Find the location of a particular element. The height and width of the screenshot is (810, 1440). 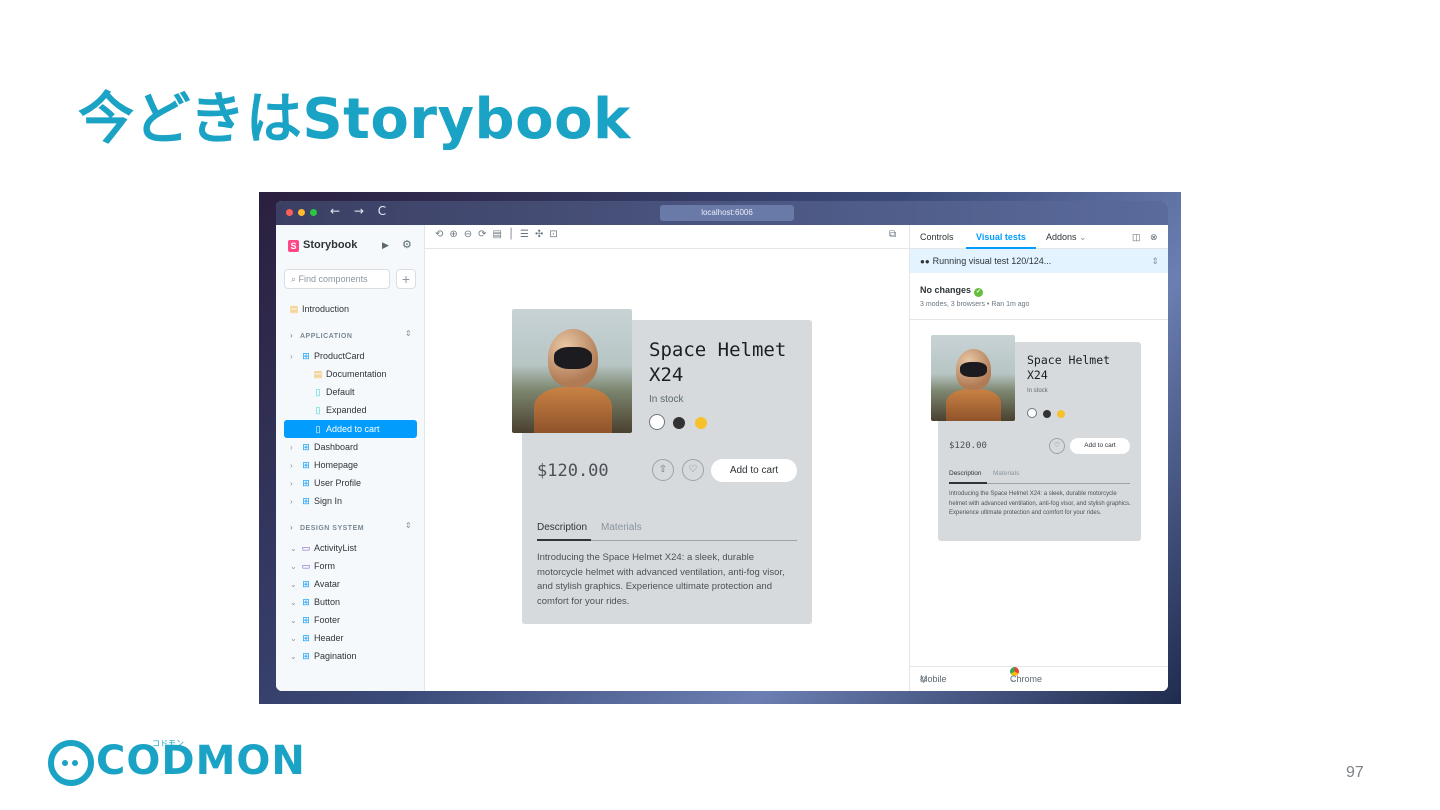

close-panel-icon: ⊗ is located at coordinates (1154, 237).